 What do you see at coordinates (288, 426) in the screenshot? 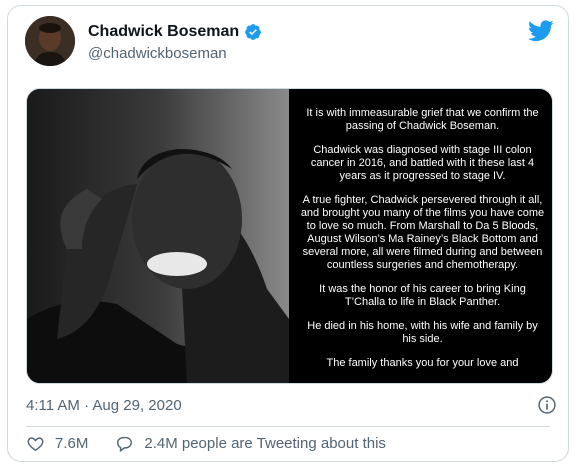
I see `divider` at bounding box center [288, 426].